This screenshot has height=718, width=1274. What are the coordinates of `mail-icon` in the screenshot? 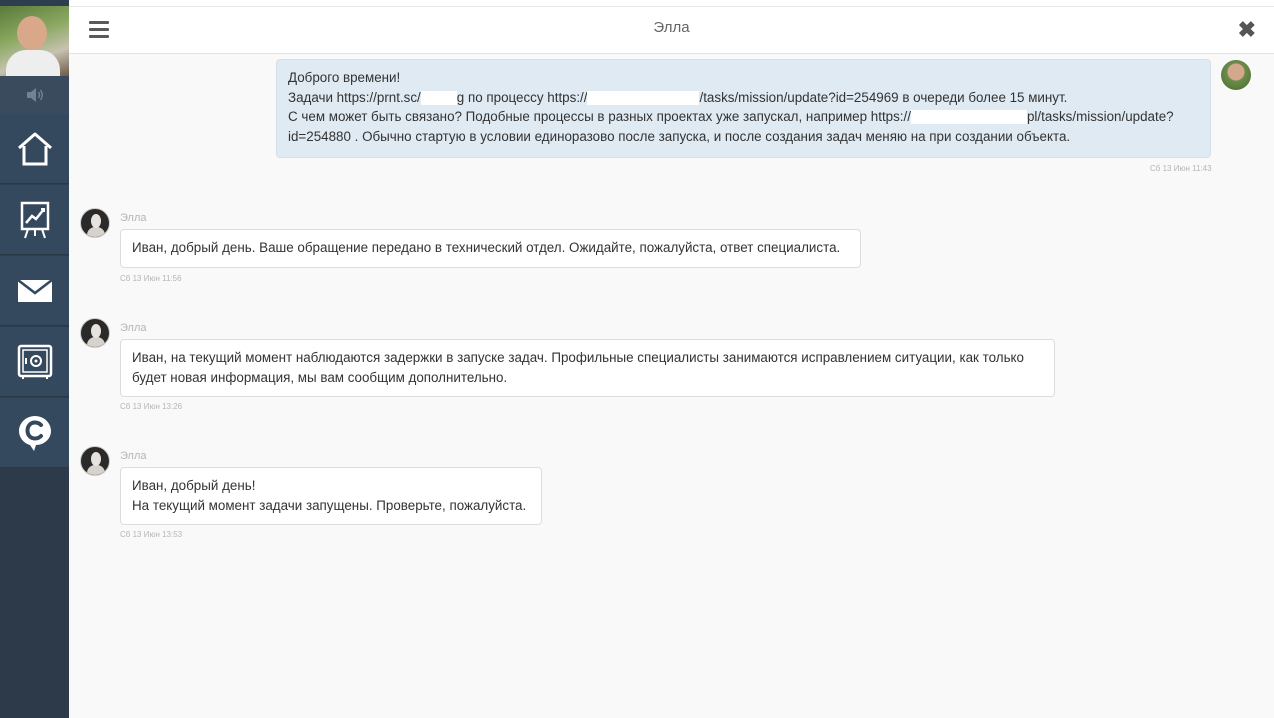 It's located at (34, 290).